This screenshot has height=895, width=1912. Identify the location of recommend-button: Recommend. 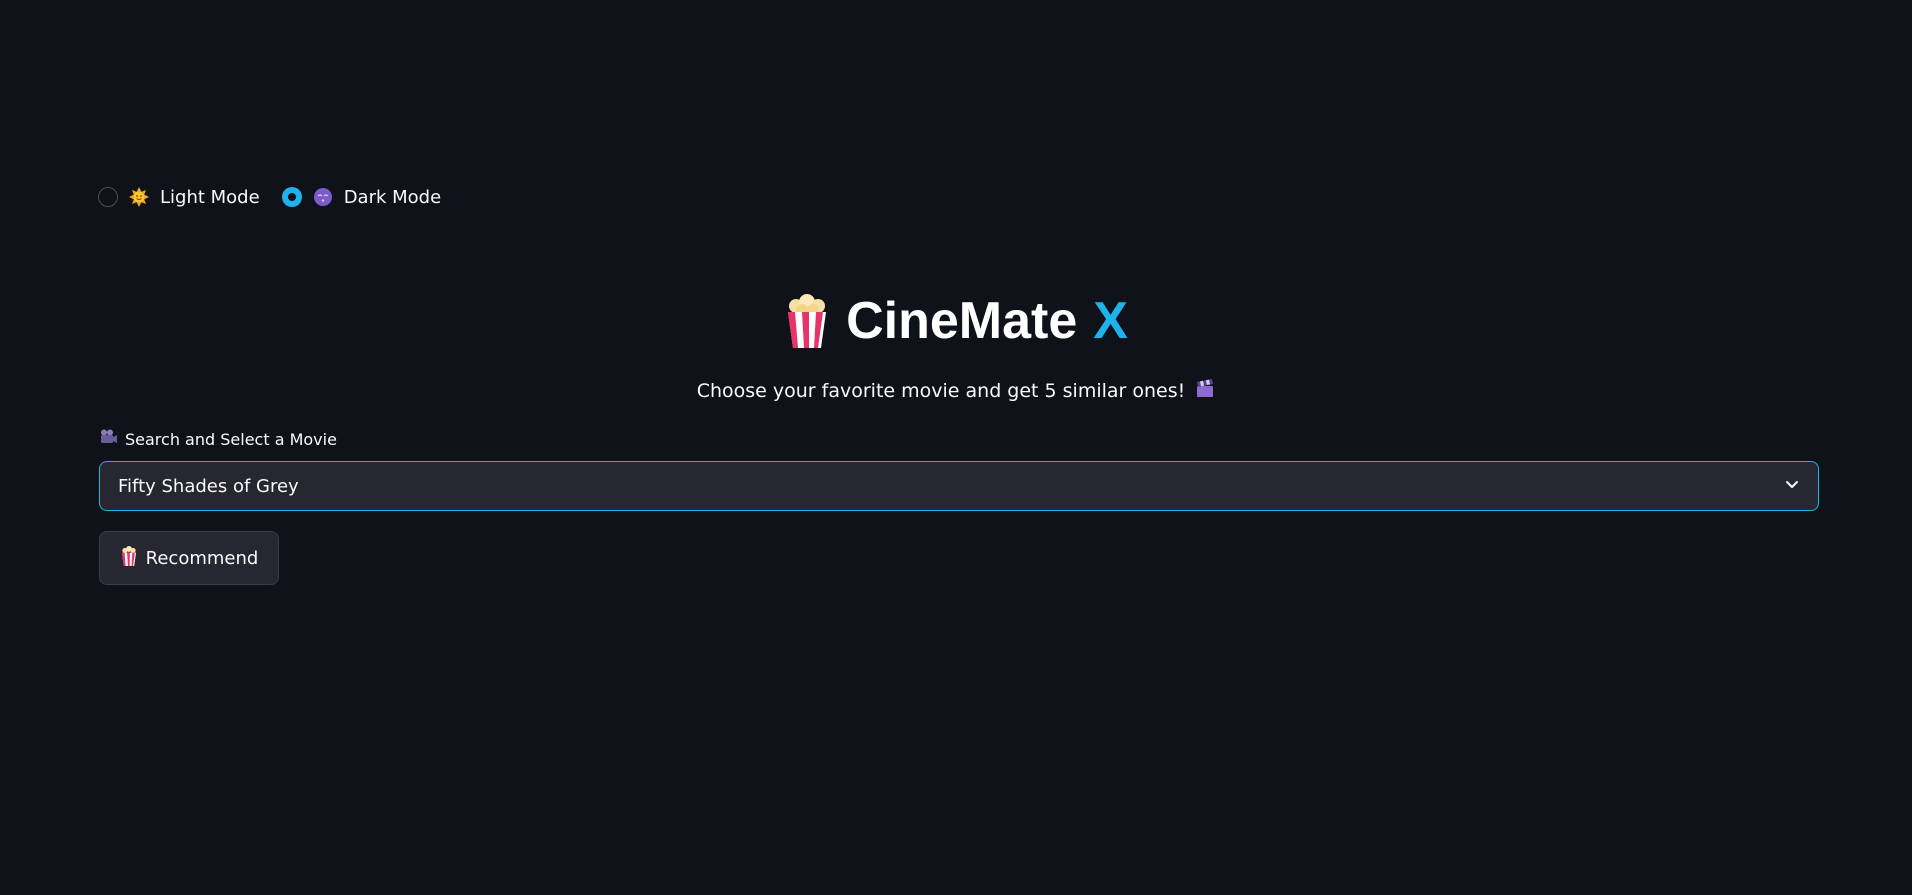
(189, 558).